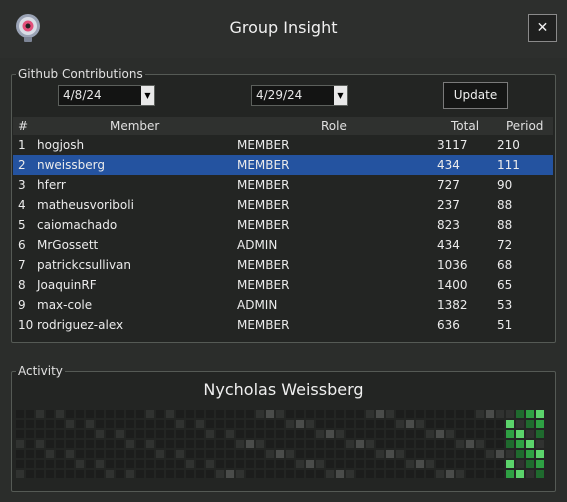 This screenshot has height=502, width=567. I want to click on column-header-member: Member, so click(134, 126).